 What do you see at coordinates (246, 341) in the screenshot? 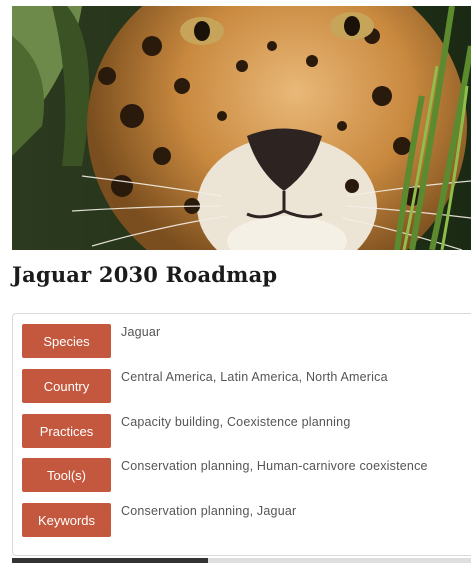
I see `detail-row-species: Species Jaguar` at bounding box center [246, 341].